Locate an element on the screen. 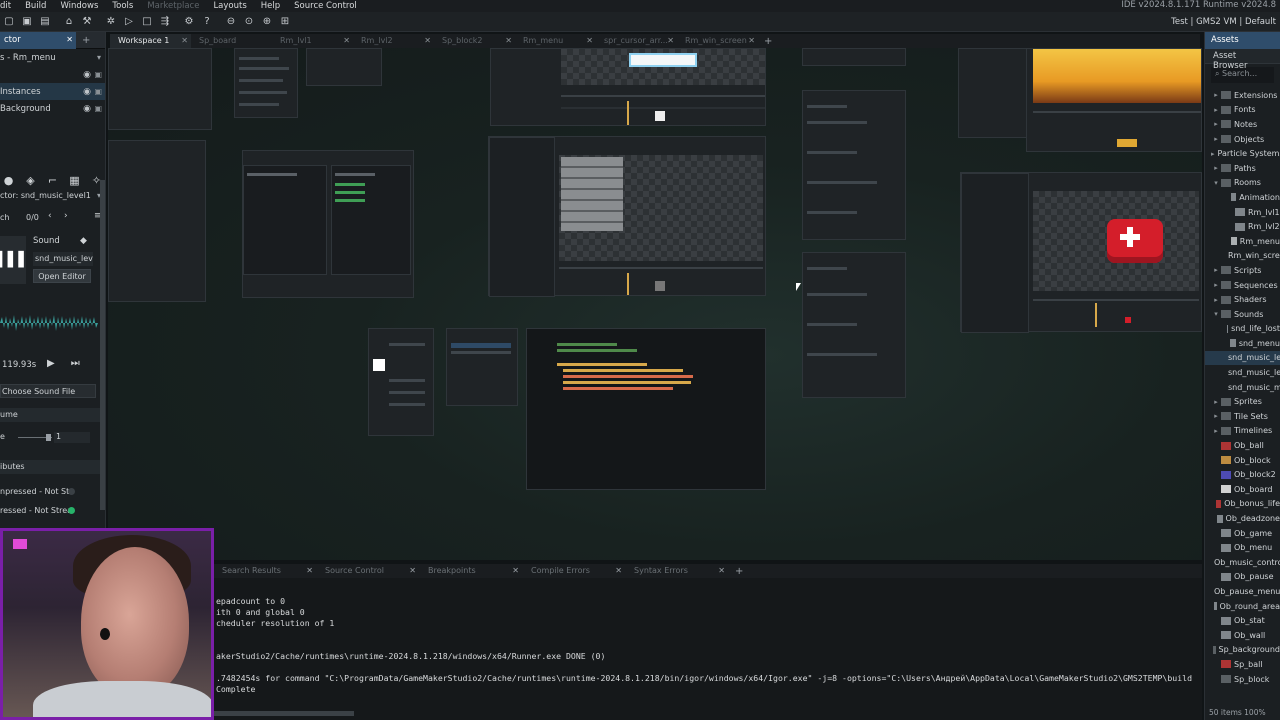  debug-icon: ✲ is located at coordinates (111, 22).